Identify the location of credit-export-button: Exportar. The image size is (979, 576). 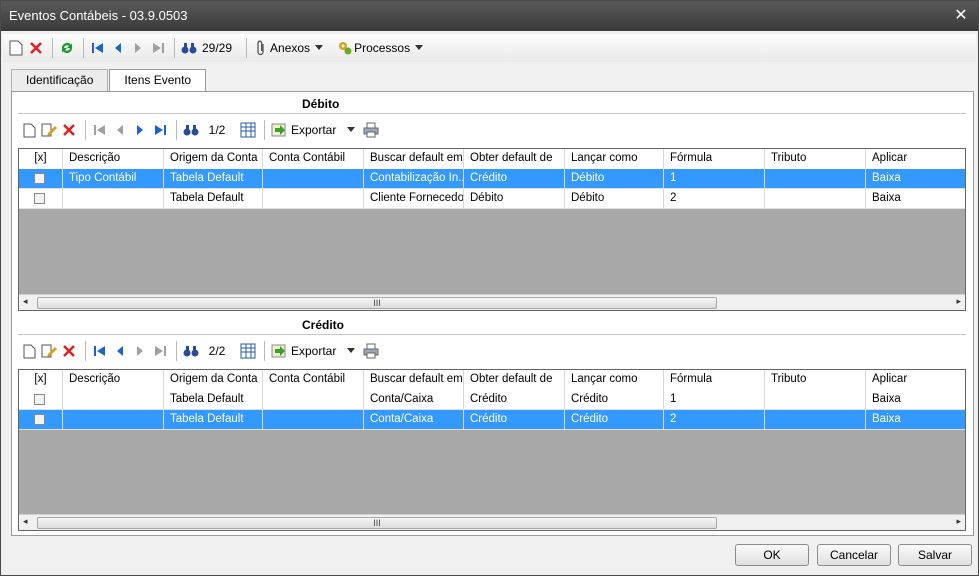
(303, 351).